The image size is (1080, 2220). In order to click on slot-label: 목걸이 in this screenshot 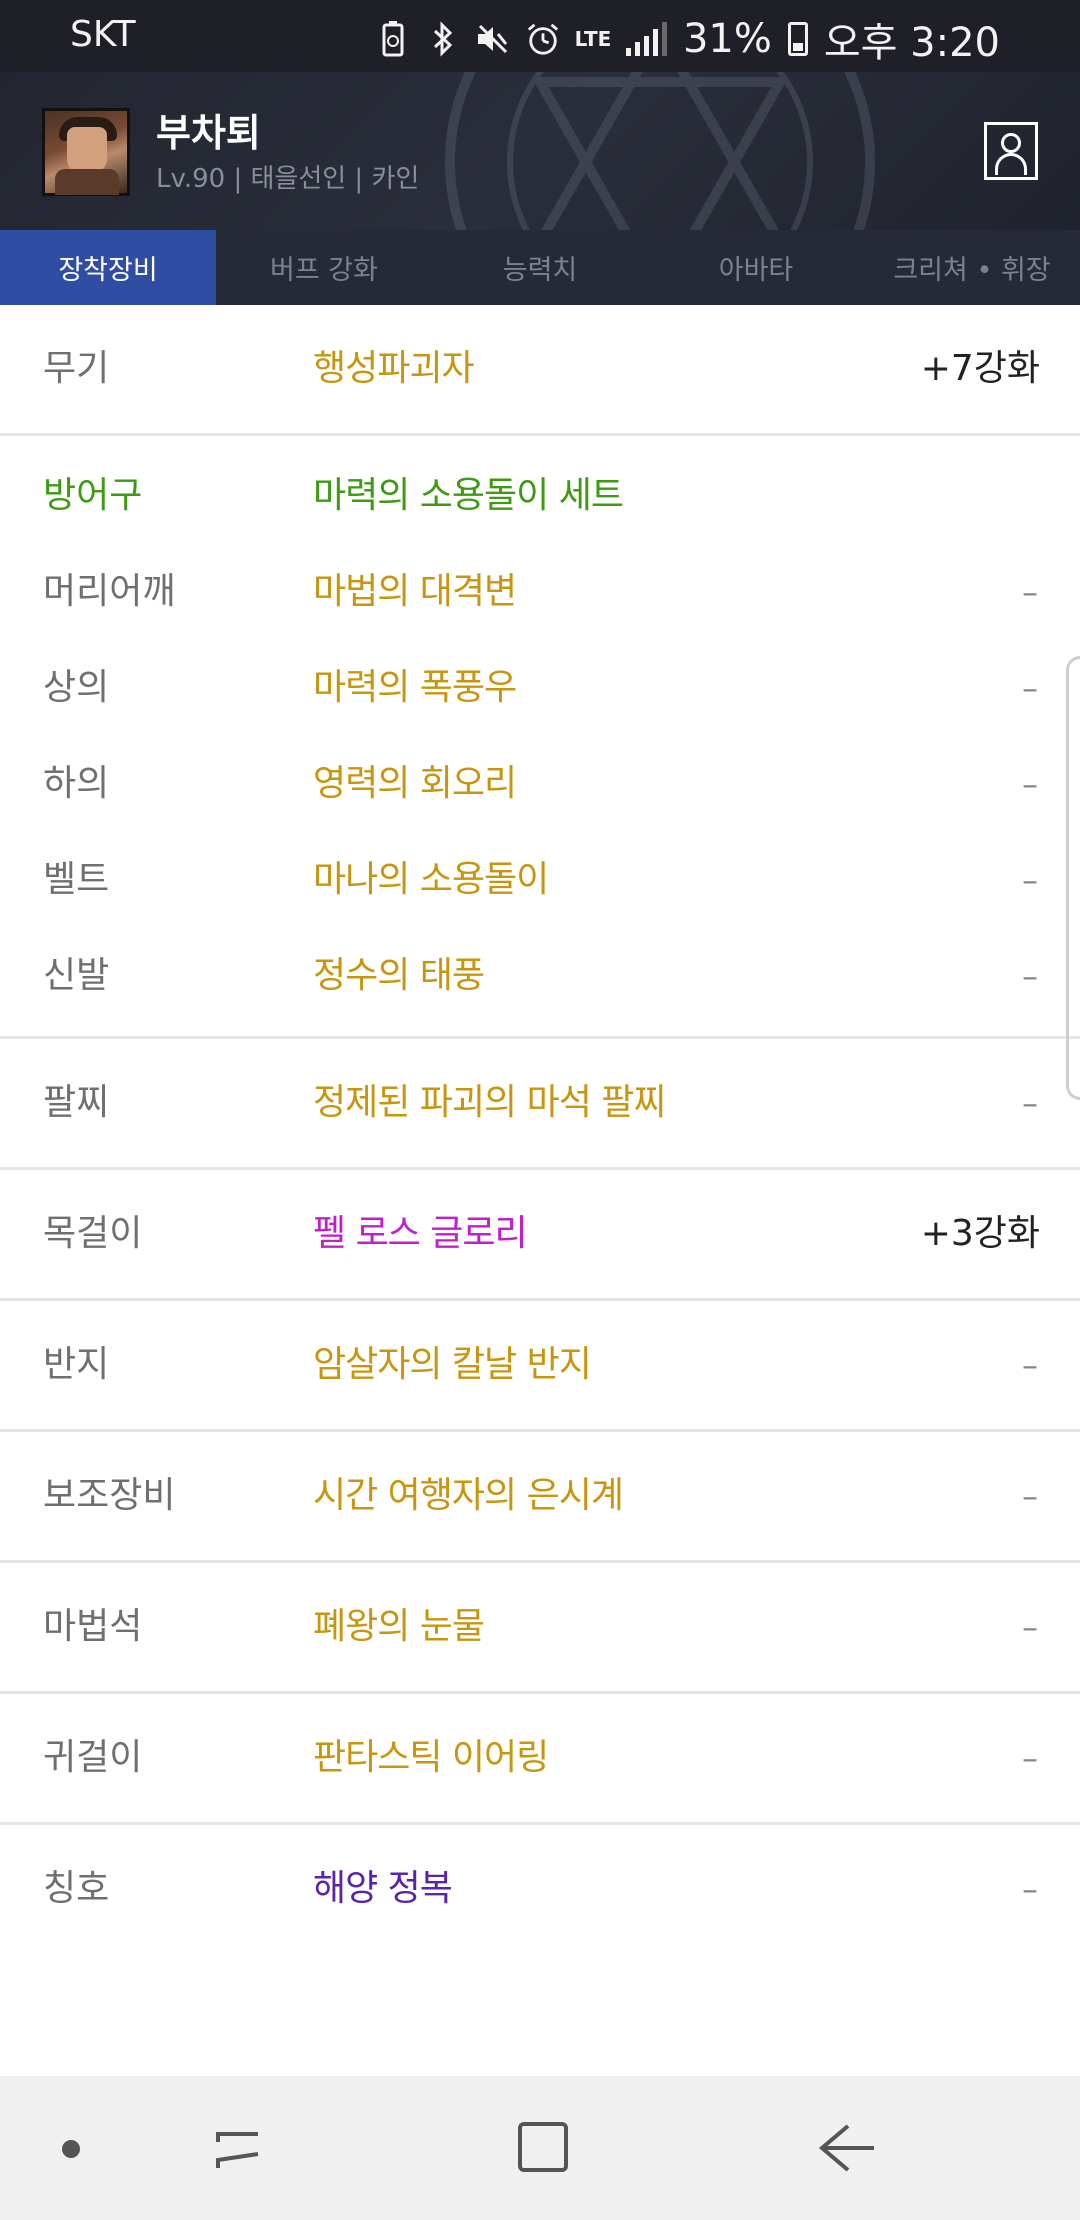, I will do `click(93, 1233)`.